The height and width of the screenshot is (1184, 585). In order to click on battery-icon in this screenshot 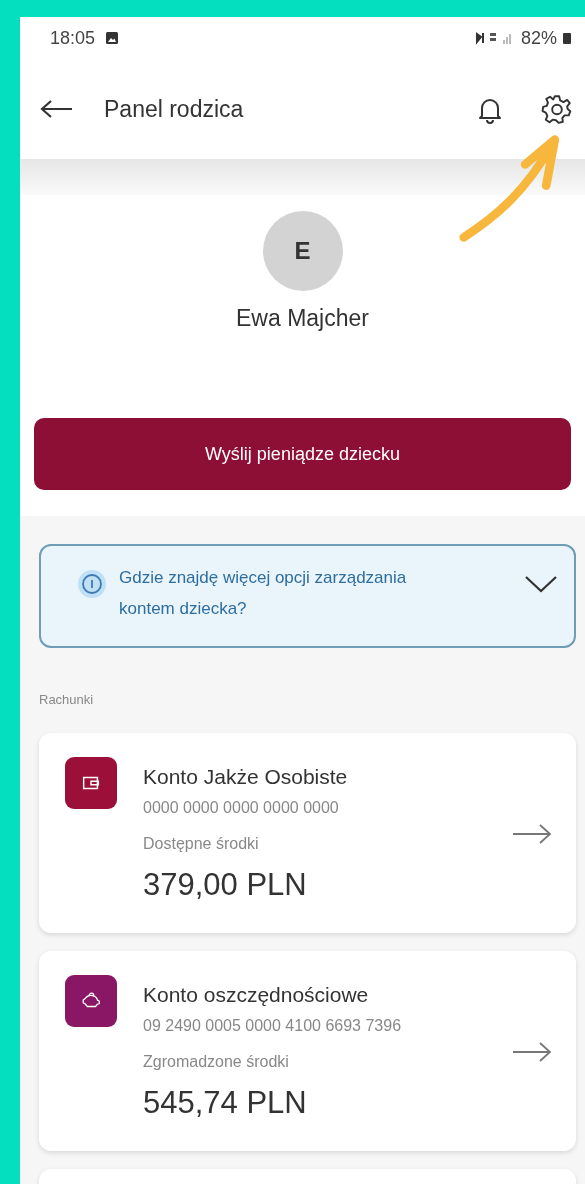, I will do `click(567, 38)`.